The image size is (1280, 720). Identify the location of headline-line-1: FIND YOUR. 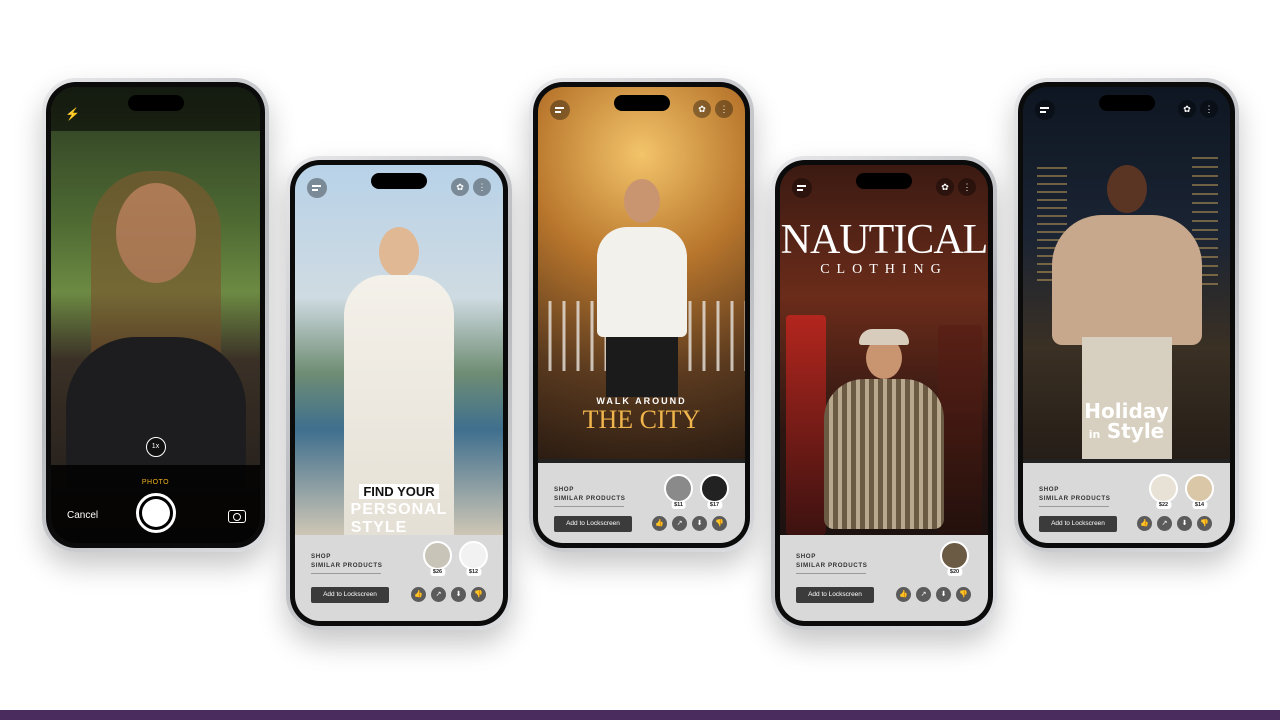
(399, 491).